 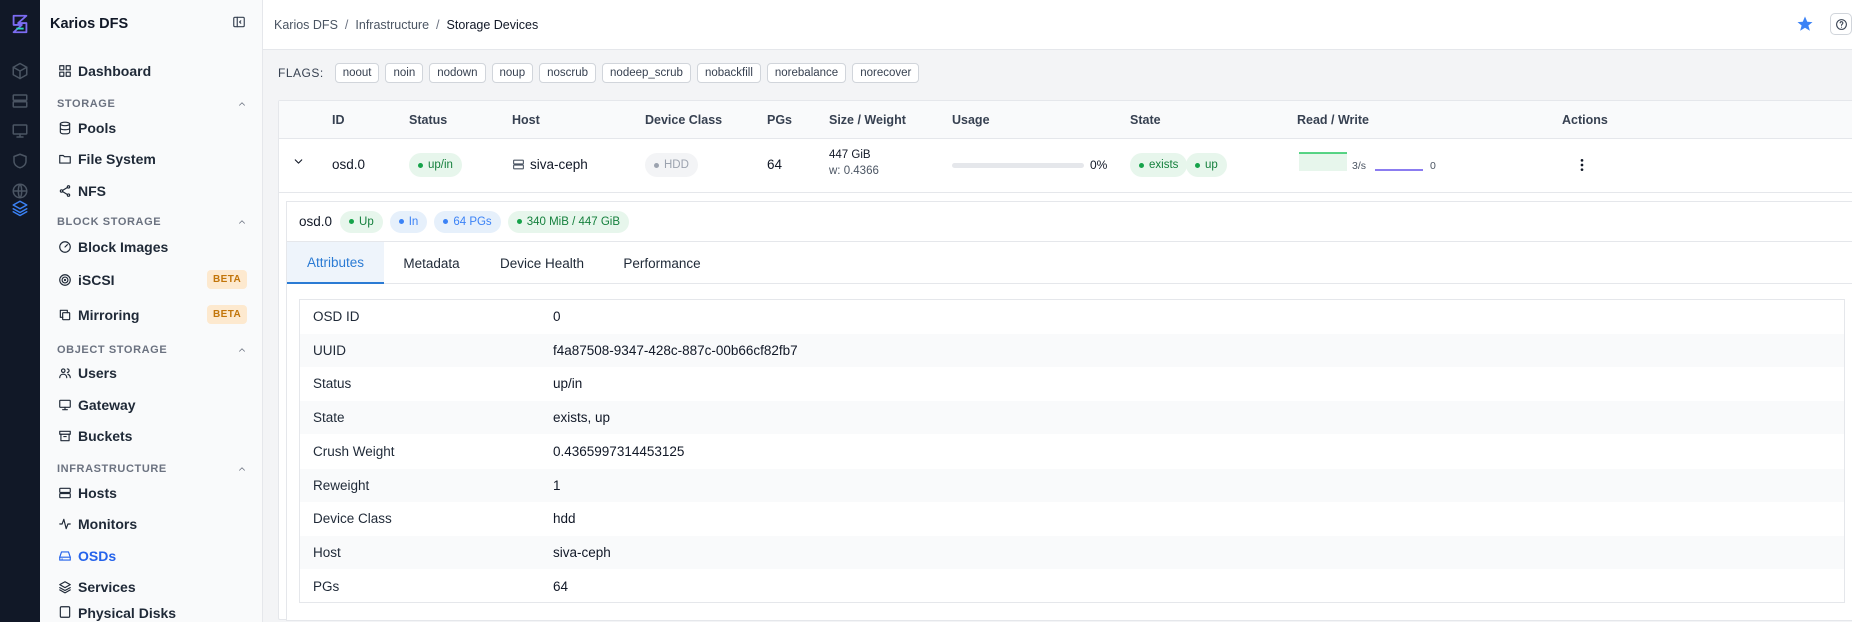 I want to click on section-object-storage: OBJECT STORAGE, so click(x=152, y=350).